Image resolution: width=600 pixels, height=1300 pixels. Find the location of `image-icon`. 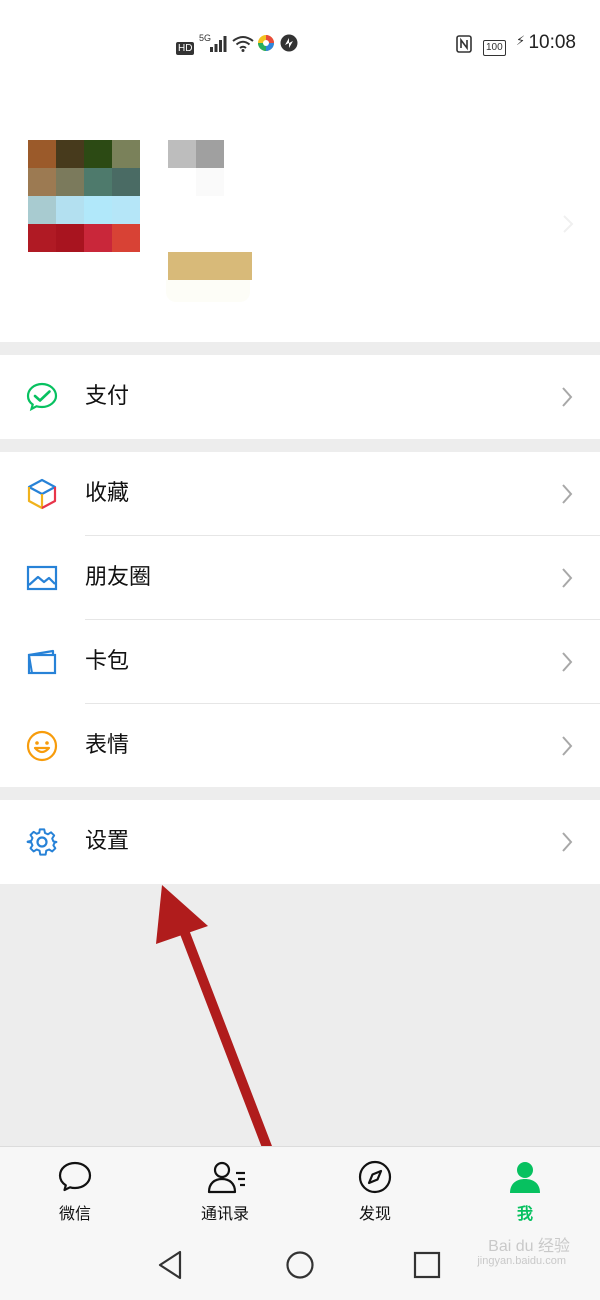

image-icon is located at coordinates (42, 578).